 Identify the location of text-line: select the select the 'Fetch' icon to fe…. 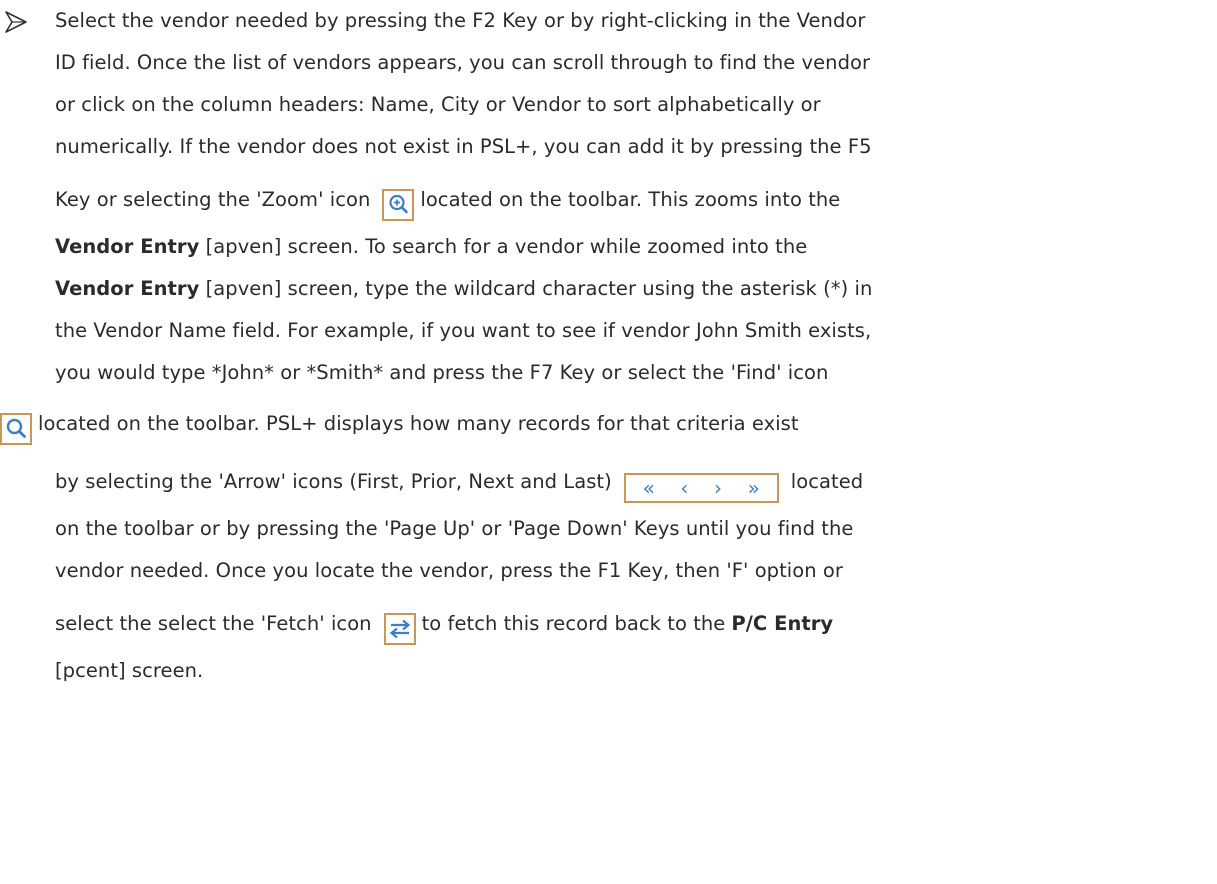
(630, 621).